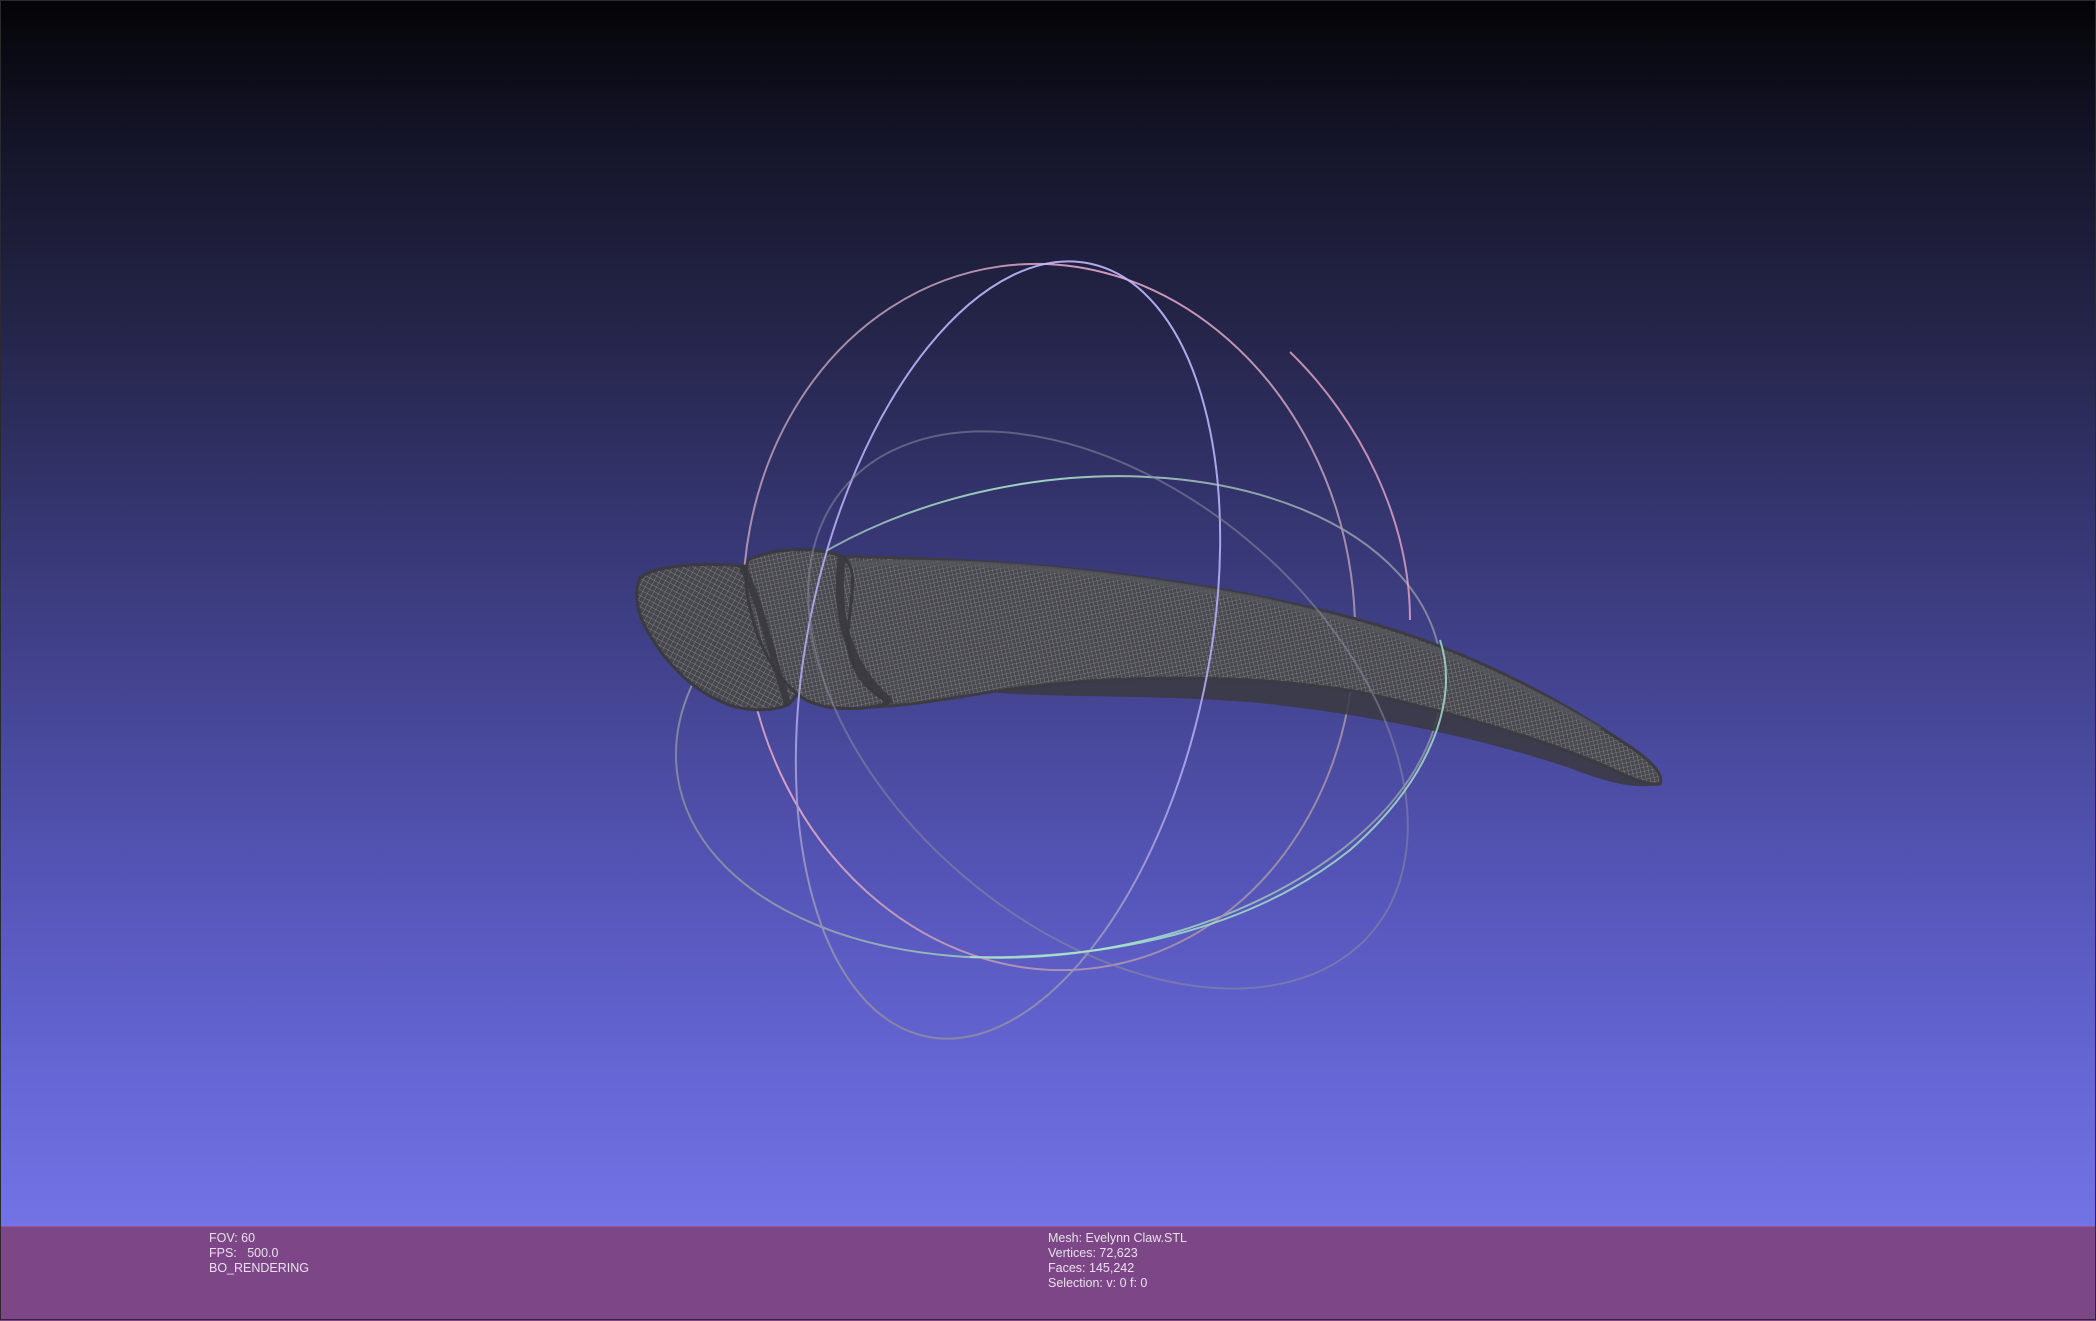  What do you see at coordinates (1098, 1283) in the screenshot?
I see `selection-readout: Selection: v: 0 f: 0` at bounding box center [1098, 1283].